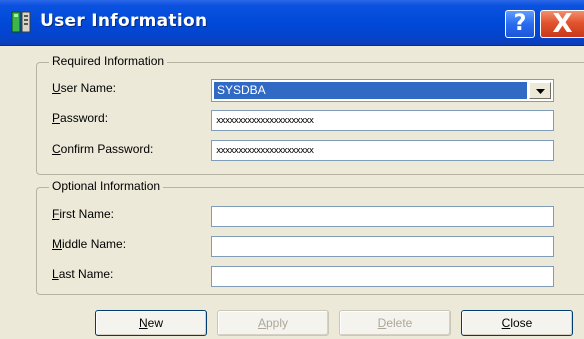 This screenshot has width=584, height=339. I want to click on title-bar: User Information ? X, so click(292, 23).